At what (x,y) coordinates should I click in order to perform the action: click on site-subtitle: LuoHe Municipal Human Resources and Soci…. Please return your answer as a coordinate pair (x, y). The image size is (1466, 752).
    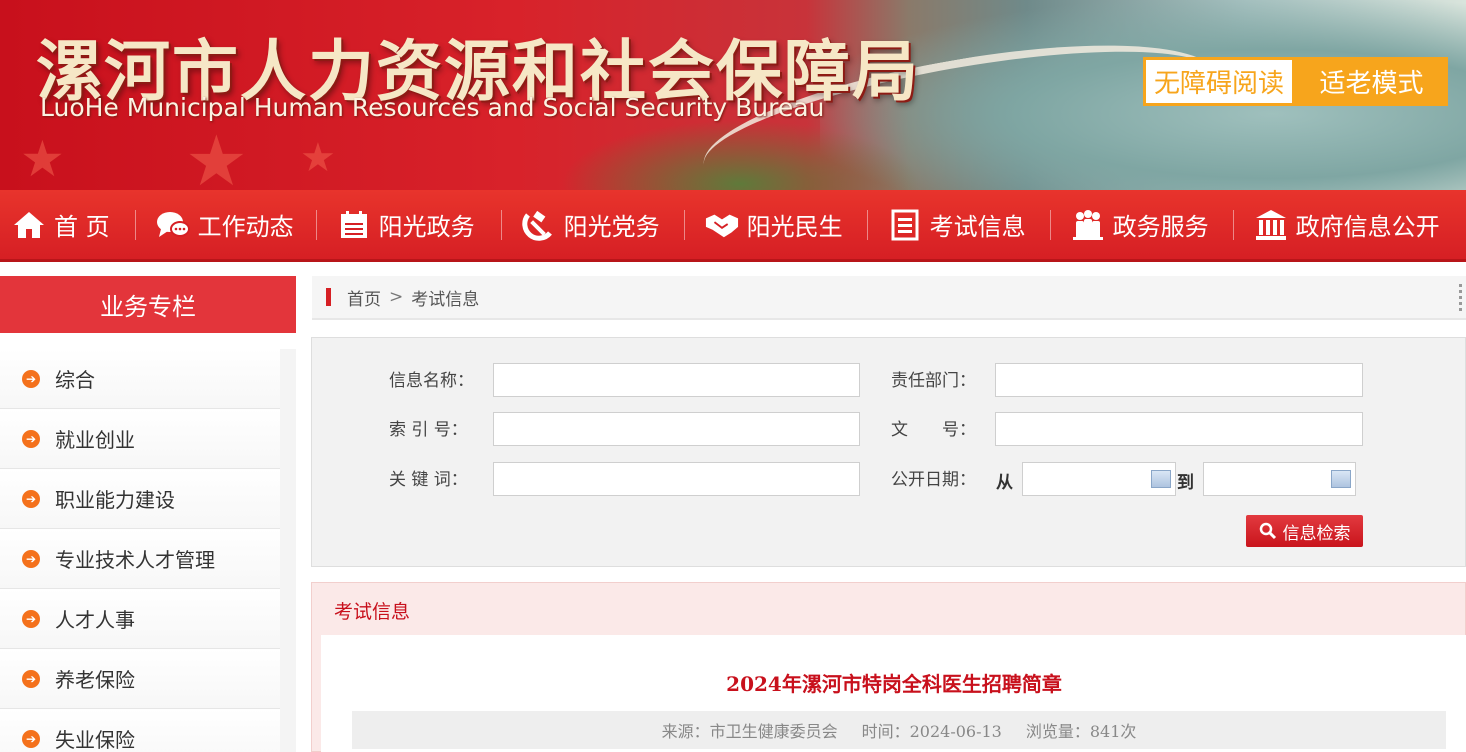
    Looking at the image, I should click on (432, 107).